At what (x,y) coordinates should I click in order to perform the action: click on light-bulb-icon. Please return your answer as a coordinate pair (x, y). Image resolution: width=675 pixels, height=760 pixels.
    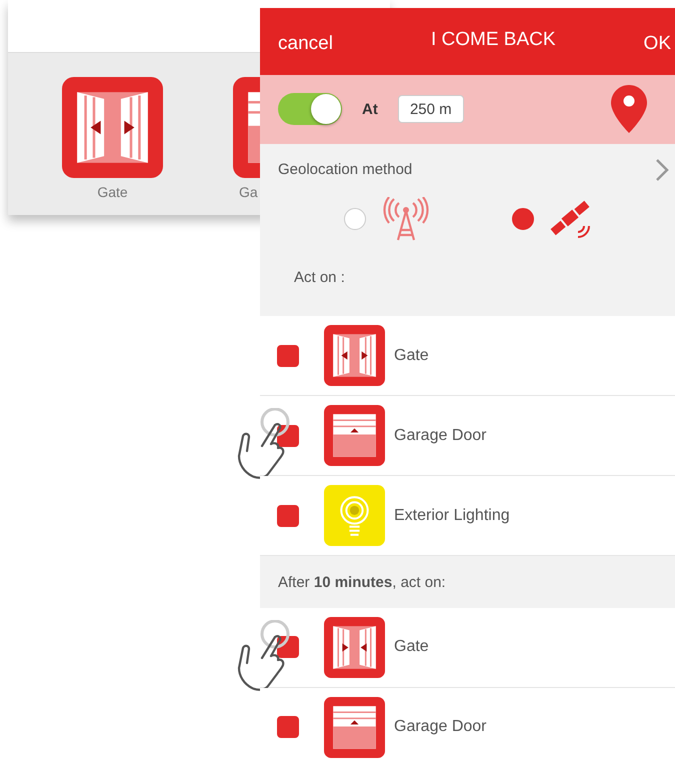
    Looking at the image, I should click on (354, 515).